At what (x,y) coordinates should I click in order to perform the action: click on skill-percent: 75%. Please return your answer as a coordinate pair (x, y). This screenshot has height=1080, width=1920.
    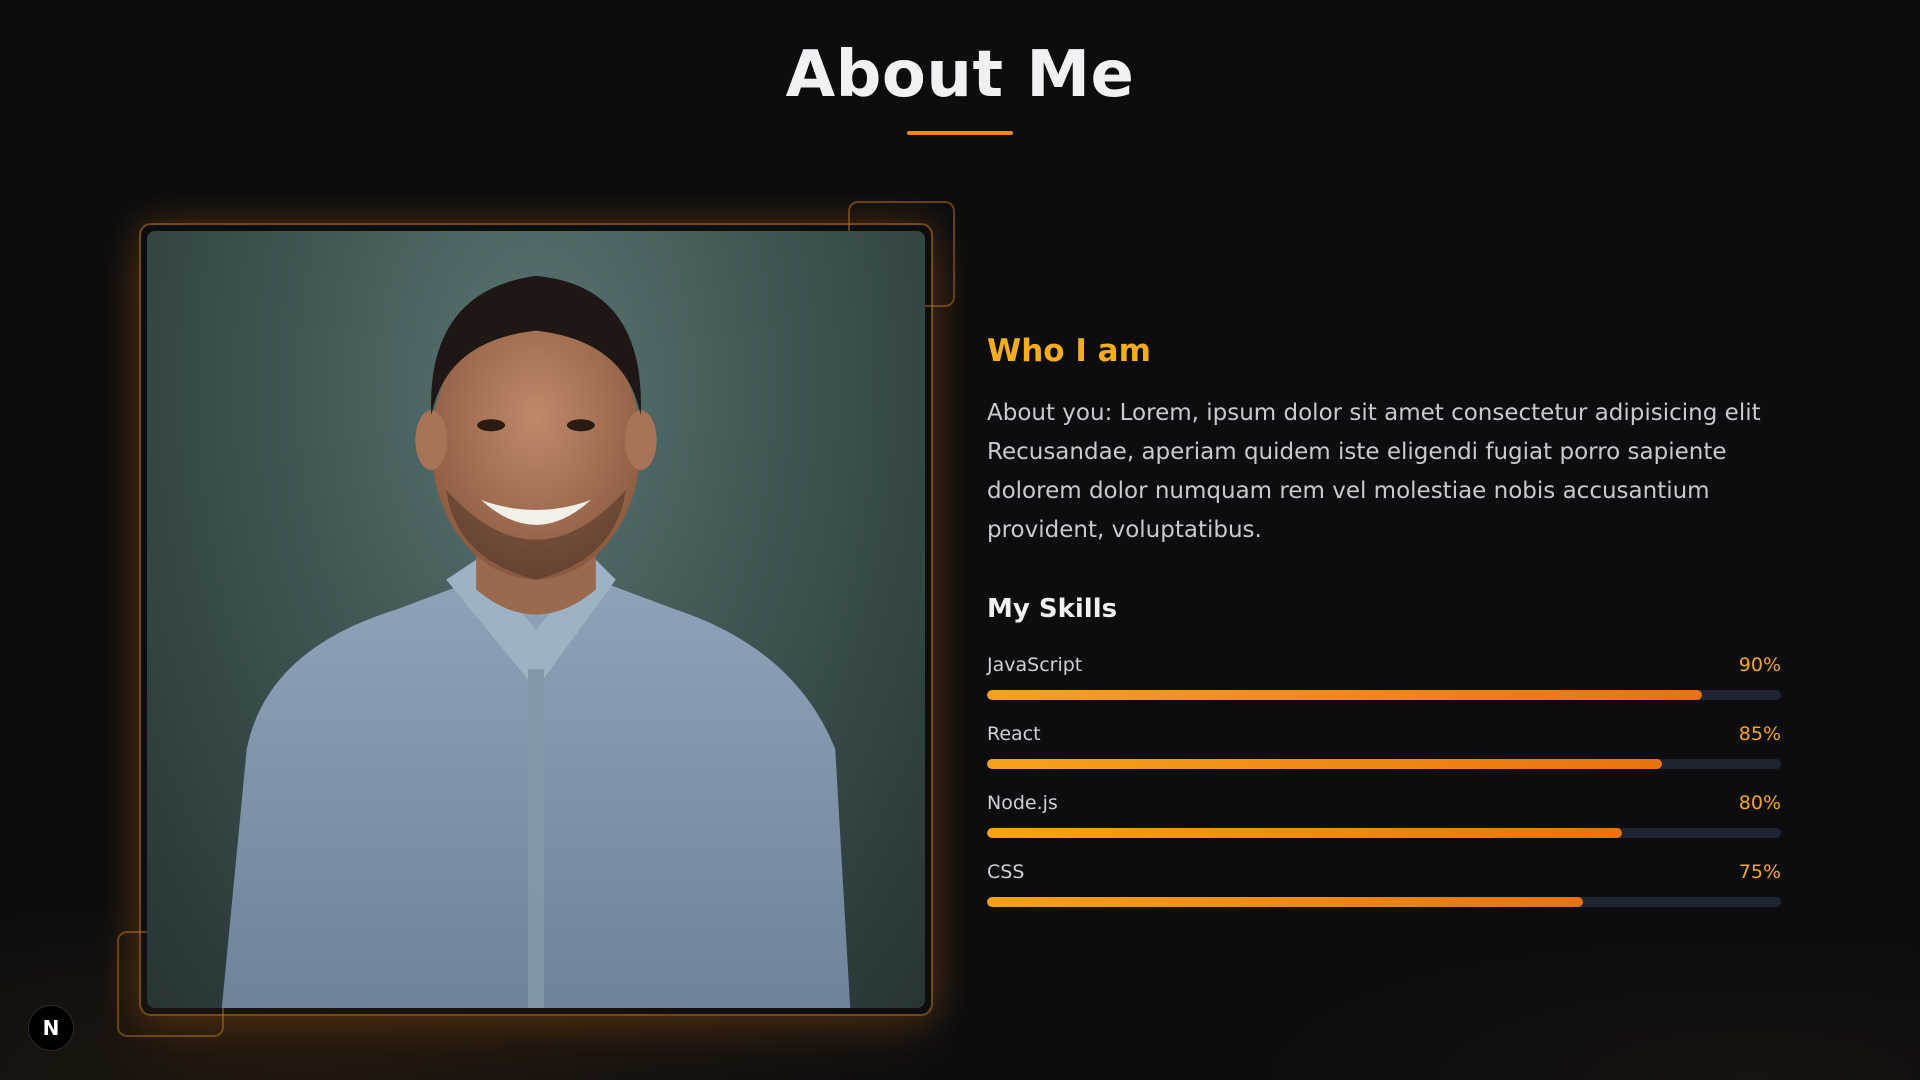
    Looking at the image, I should click on (1759, 872).